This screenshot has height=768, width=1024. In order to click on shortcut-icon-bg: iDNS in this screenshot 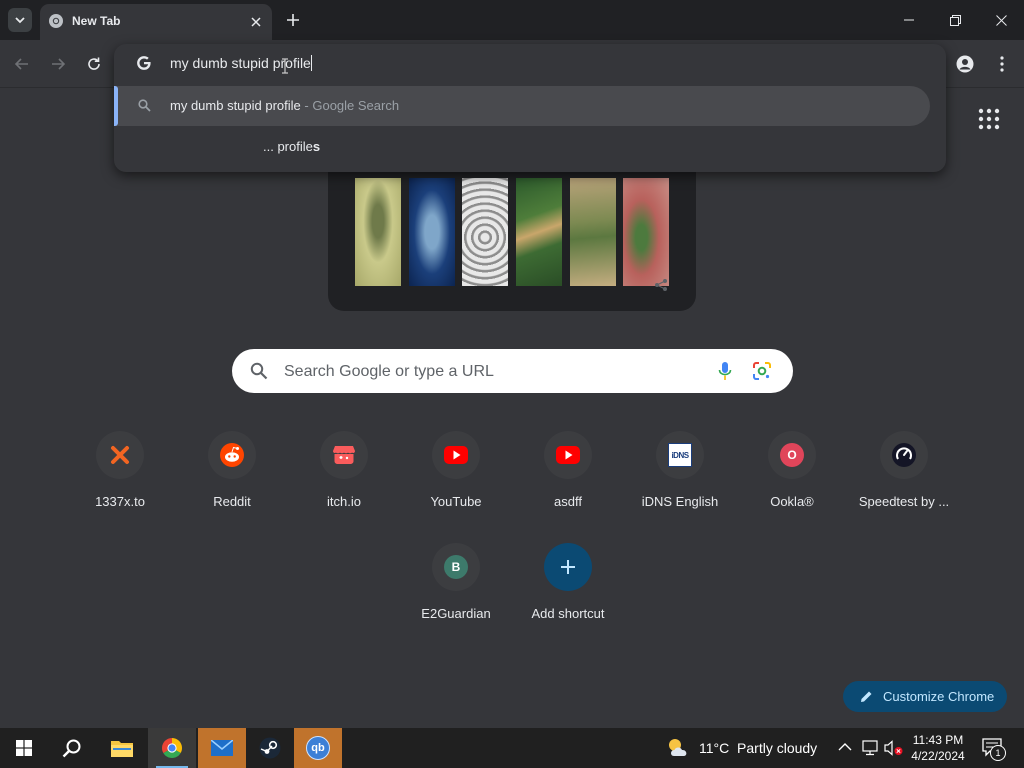, I will do `click(680, 455)`.